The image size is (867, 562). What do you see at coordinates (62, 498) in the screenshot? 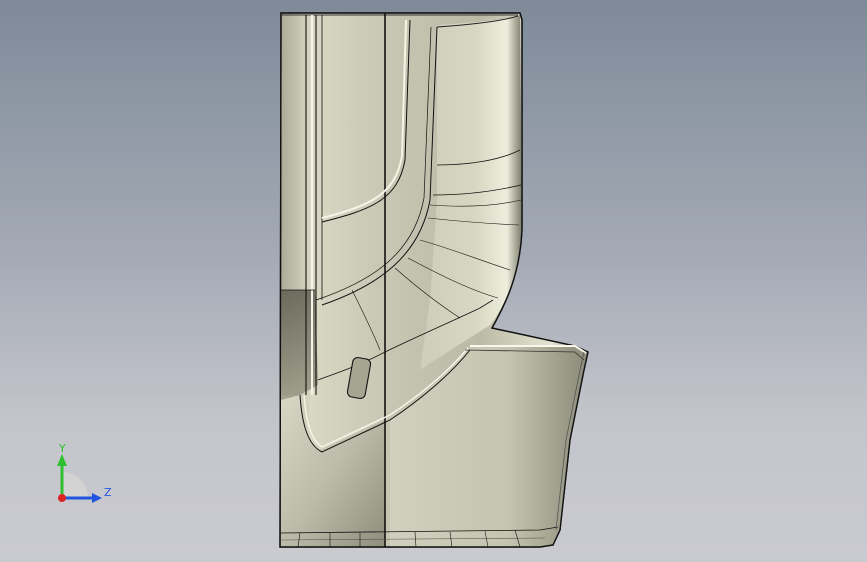
I see `x-axis-icon` at bounding box center [62, 498].